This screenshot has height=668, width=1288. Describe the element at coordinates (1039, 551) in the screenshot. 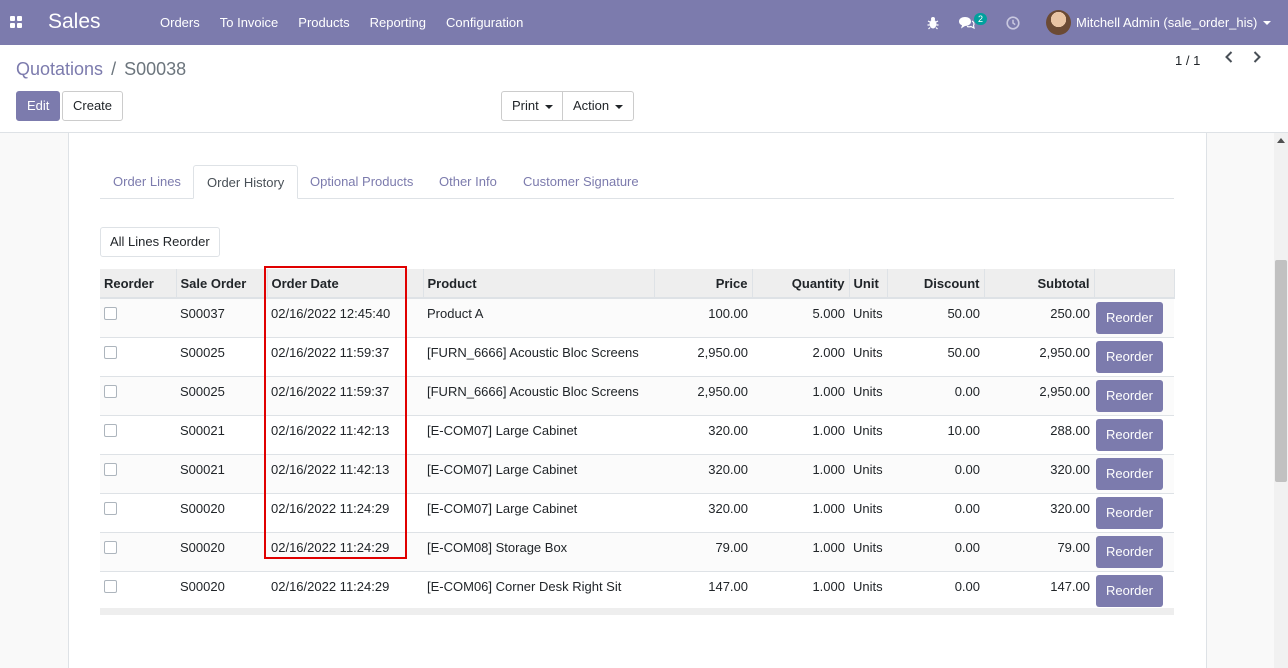

I see `subtotal-cell: 79.00` at that location.